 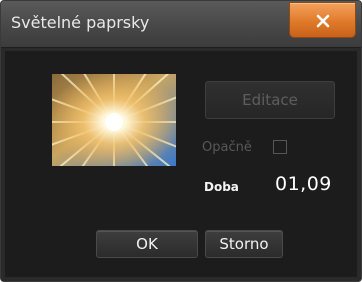 I want to click on close-button, so click(x=322, y=20).